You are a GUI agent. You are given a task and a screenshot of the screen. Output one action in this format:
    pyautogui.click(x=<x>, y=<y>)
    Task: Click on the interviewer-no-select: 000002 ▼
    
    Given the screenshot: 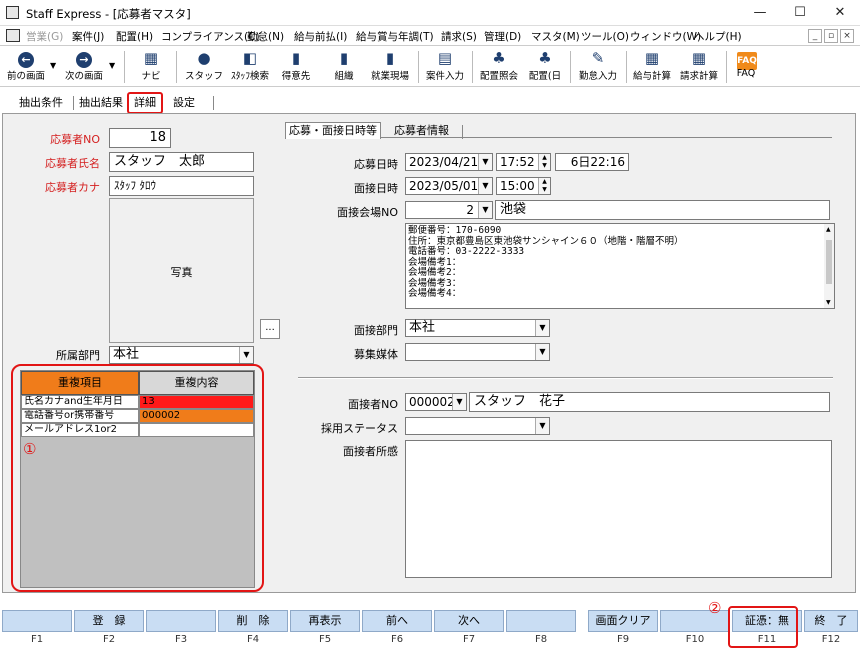 What is the action you would take?
    pyautogui.click(x=436, y=402)
    